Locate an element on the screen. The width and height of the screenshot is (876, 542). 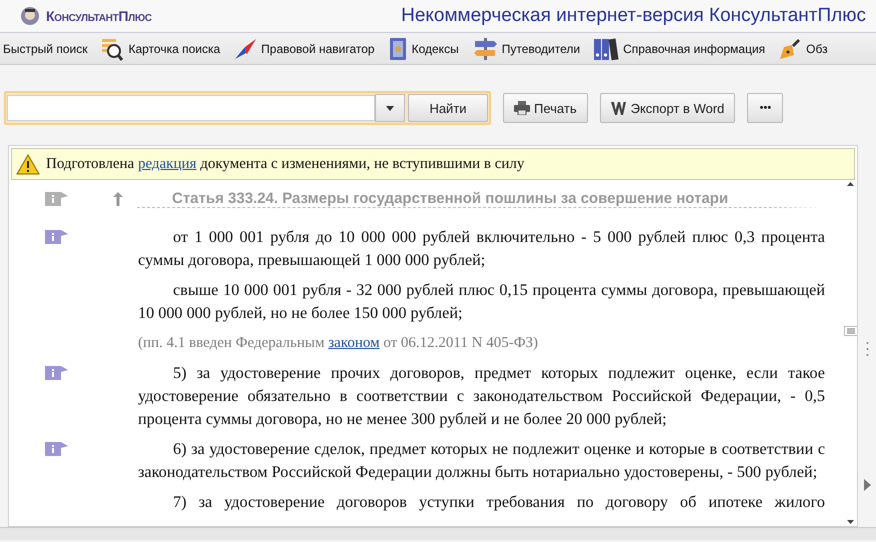
printer-icon is located at coordinates (522, 108).